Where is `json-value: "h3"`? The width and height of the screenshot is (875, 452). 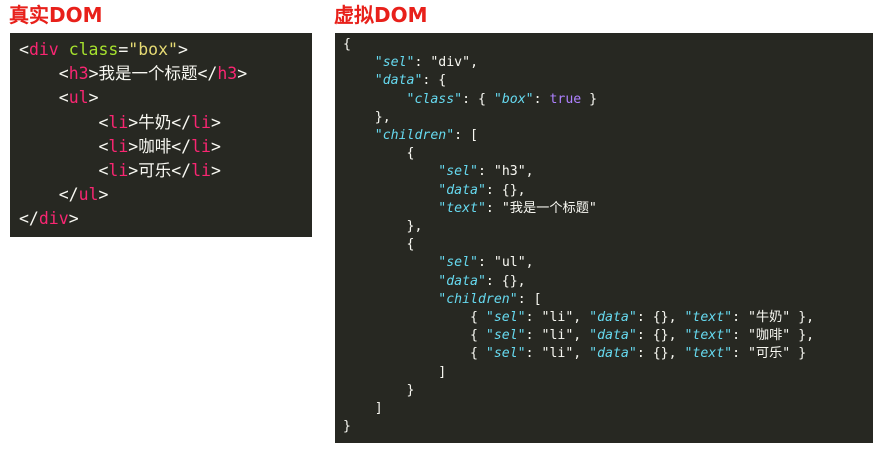
json-value: "h3" is located at coordinates (509, 172).